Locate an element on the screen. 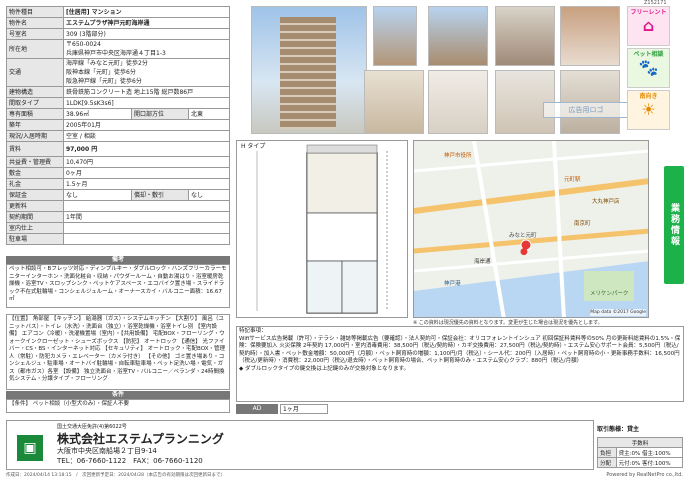 This screenshot has width=687, height=481. name-label: 物件名 is located at coordinates (35, 23).